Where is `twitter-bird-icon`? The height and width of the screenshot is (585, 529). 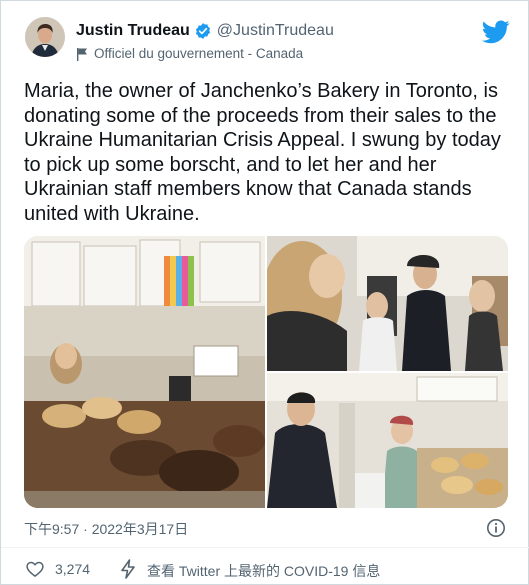
twitter-bird-icon is located at coordinates (495, 32).